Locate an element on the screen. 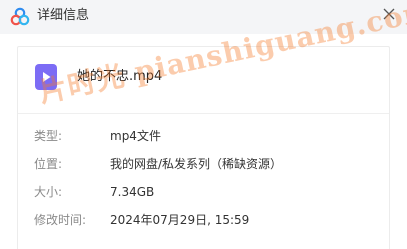 The image size is (407, 249). app-logo-icon is located at coordinates (20, 16).